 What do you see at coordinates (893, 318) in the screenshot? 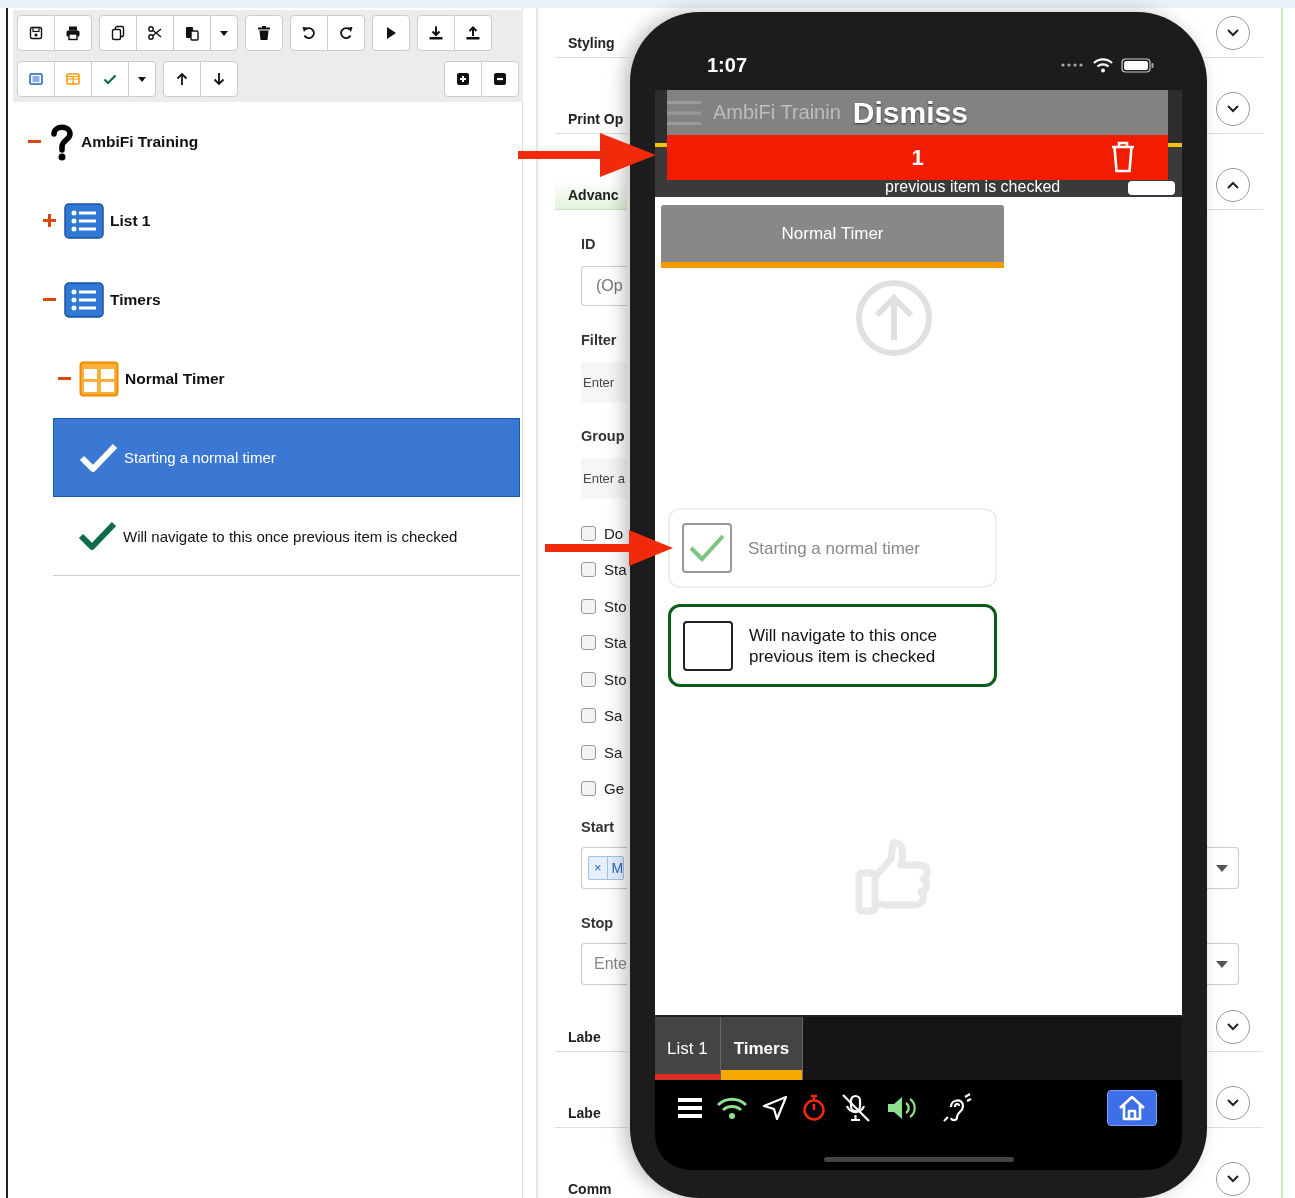
I see `arrow-up-circle-icon` at bounding box center [893, 318].